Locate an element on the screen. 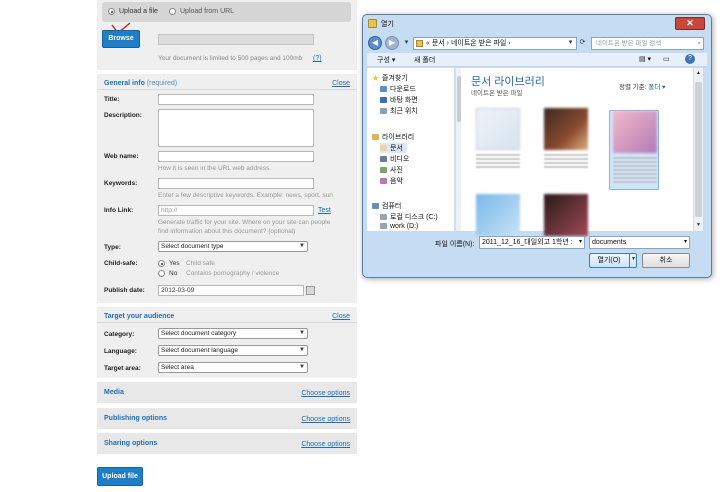 The image size is (720, 492). nav-item-downloads: 다운로드 is located at coordinates (398, 89).